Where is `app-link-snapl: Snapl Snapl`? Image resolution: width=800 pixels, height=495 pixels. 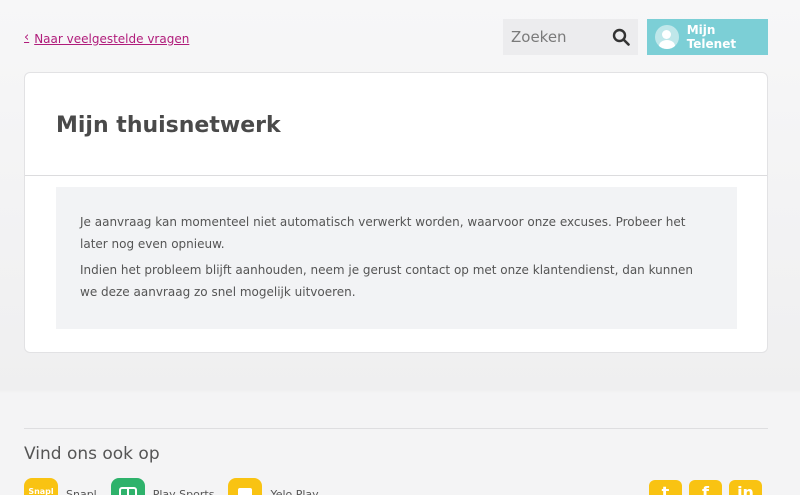 app-link-snapl: Snapl Snapl is located at coordinates (60, 486).